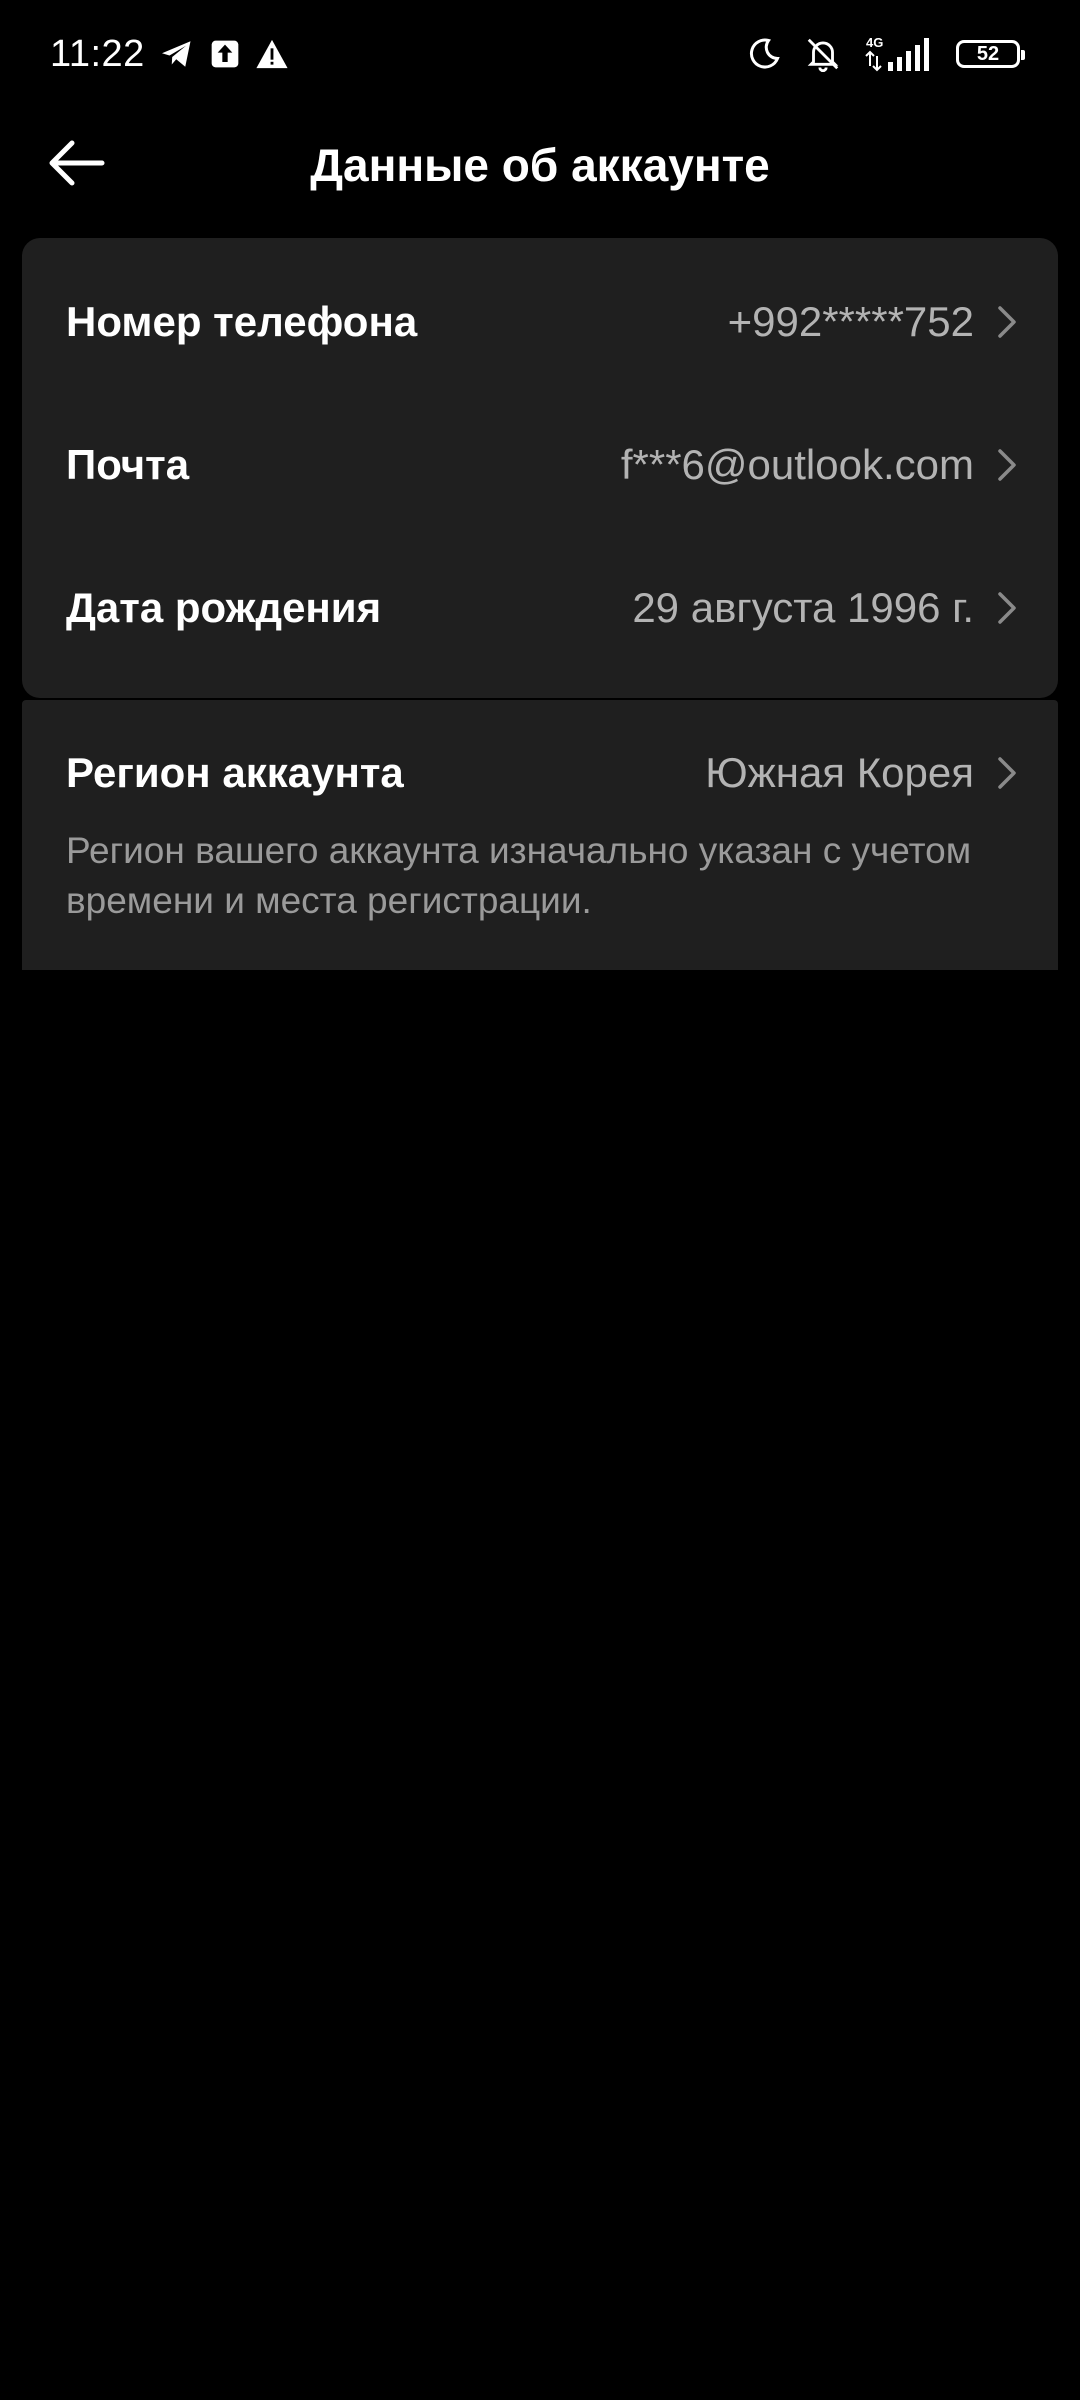 This screenshot has height=2400, width=1080. Describe the element at coordinates (839, 772) in the screenshot. I see `account-region-value: Южная Корея` at that location.